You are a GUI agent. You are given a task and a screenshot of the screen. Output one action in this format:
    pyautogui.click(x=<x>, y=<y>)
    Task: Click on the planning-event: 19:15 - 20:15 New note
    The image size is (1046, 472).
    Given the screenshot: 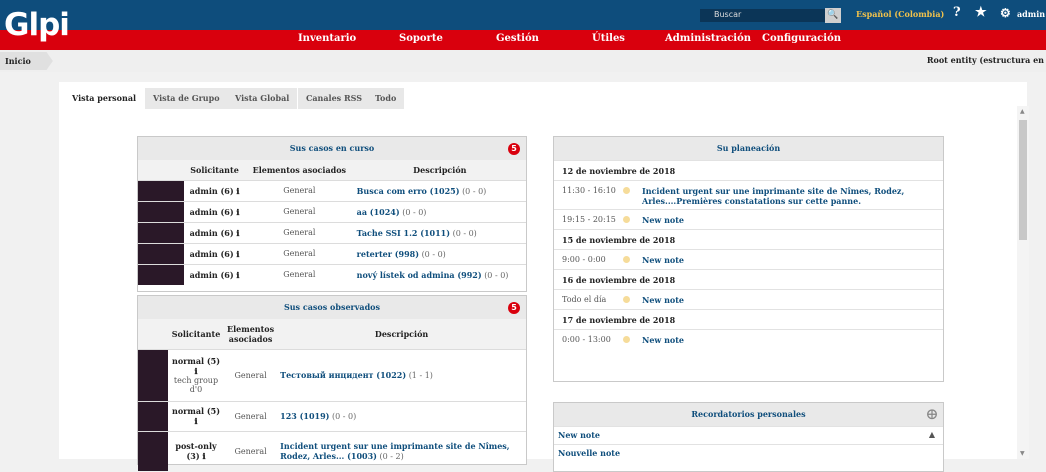 What is the action you would take?
    pyautogui.click(x=748, y=219)
    